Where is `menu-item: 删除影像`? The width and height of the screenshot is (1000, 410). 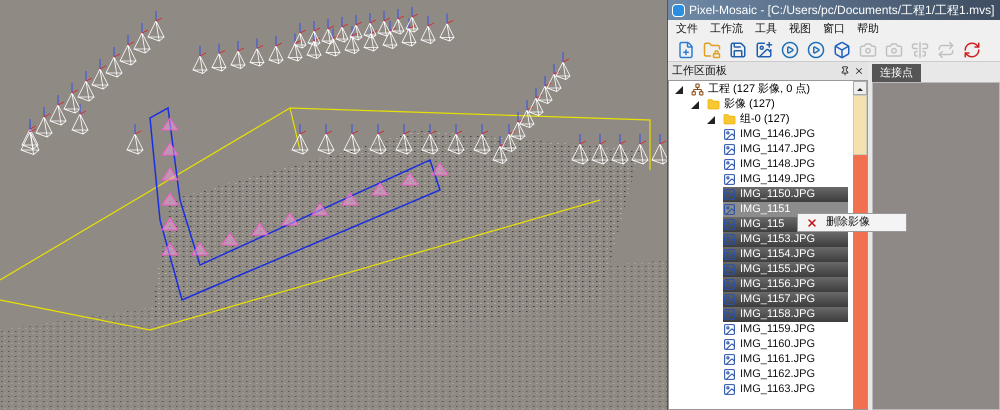 menu-item: 删除影像 is located at coordinates (852, 222).